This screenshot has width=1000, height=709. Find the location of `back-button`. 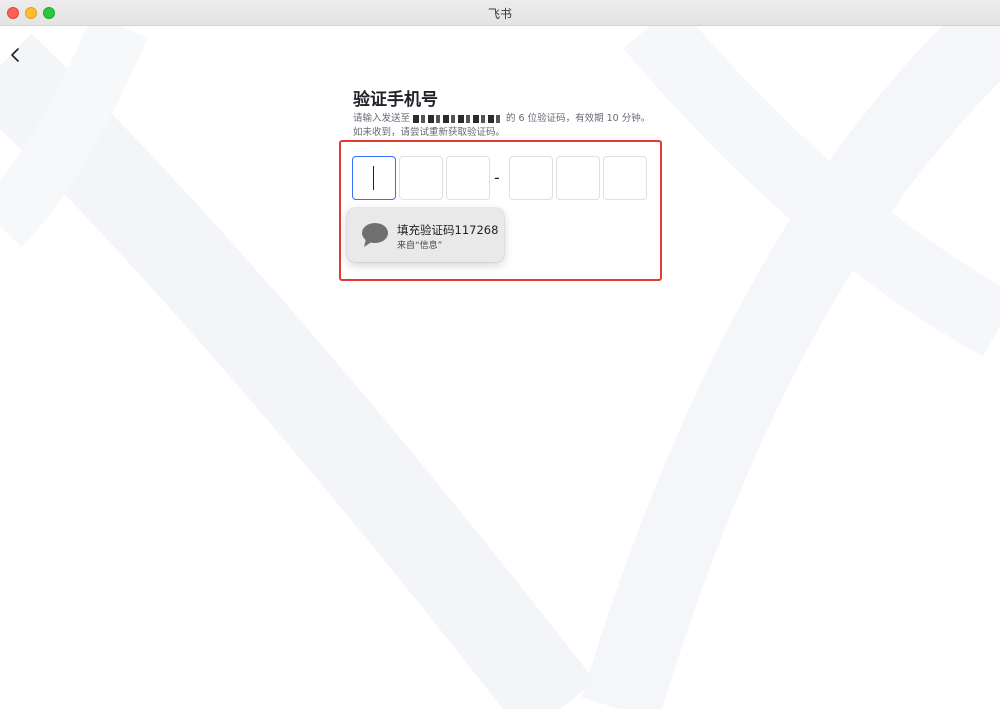

back-button is located at coordinates (16, 55).